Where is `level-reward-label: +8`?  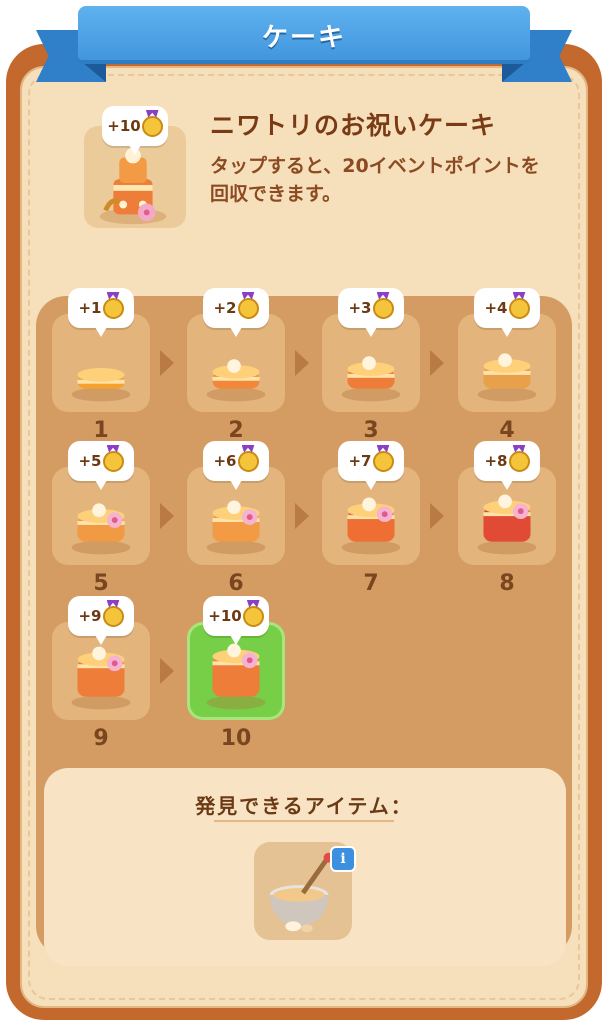 level-reward-label: +8 is located at coordinates (496, 461).